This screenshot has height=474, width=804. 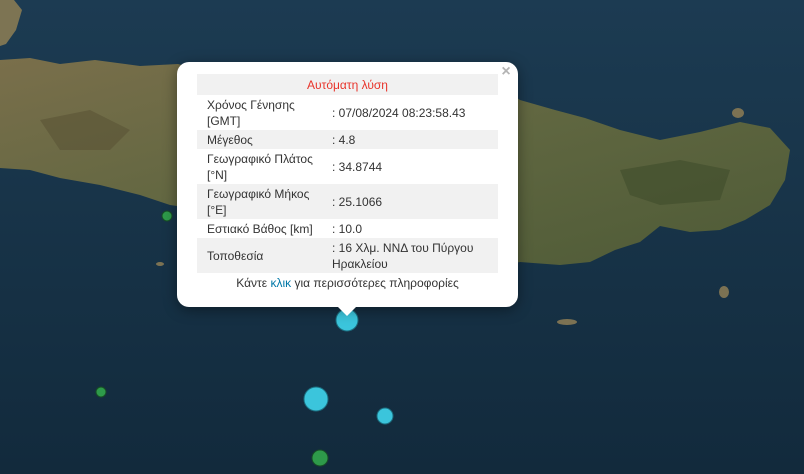 What do you see at coordinates (357, 166) in the screenshot?
I see `latitude-value: : 34.8744` at bounding box center [357, 166].